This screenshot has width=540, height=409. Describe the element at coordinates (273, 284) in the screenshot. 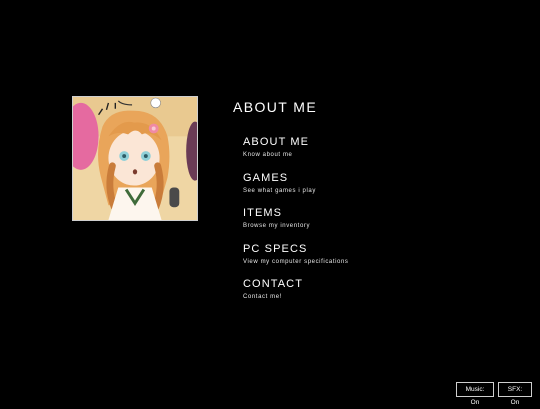

I see `menu-item-label: CONTACT` at that location.